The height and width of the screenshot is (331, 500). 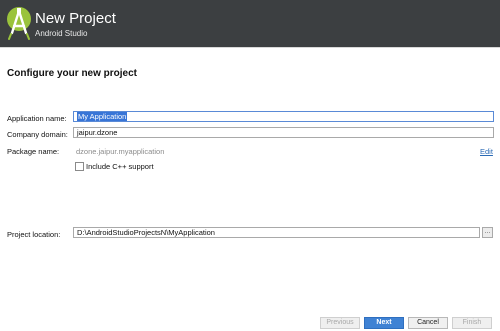 What do you see at coordinates (19, 23) in the screenshot?
I see `android-studio-logo-icon` at bounding box center [19, 23].